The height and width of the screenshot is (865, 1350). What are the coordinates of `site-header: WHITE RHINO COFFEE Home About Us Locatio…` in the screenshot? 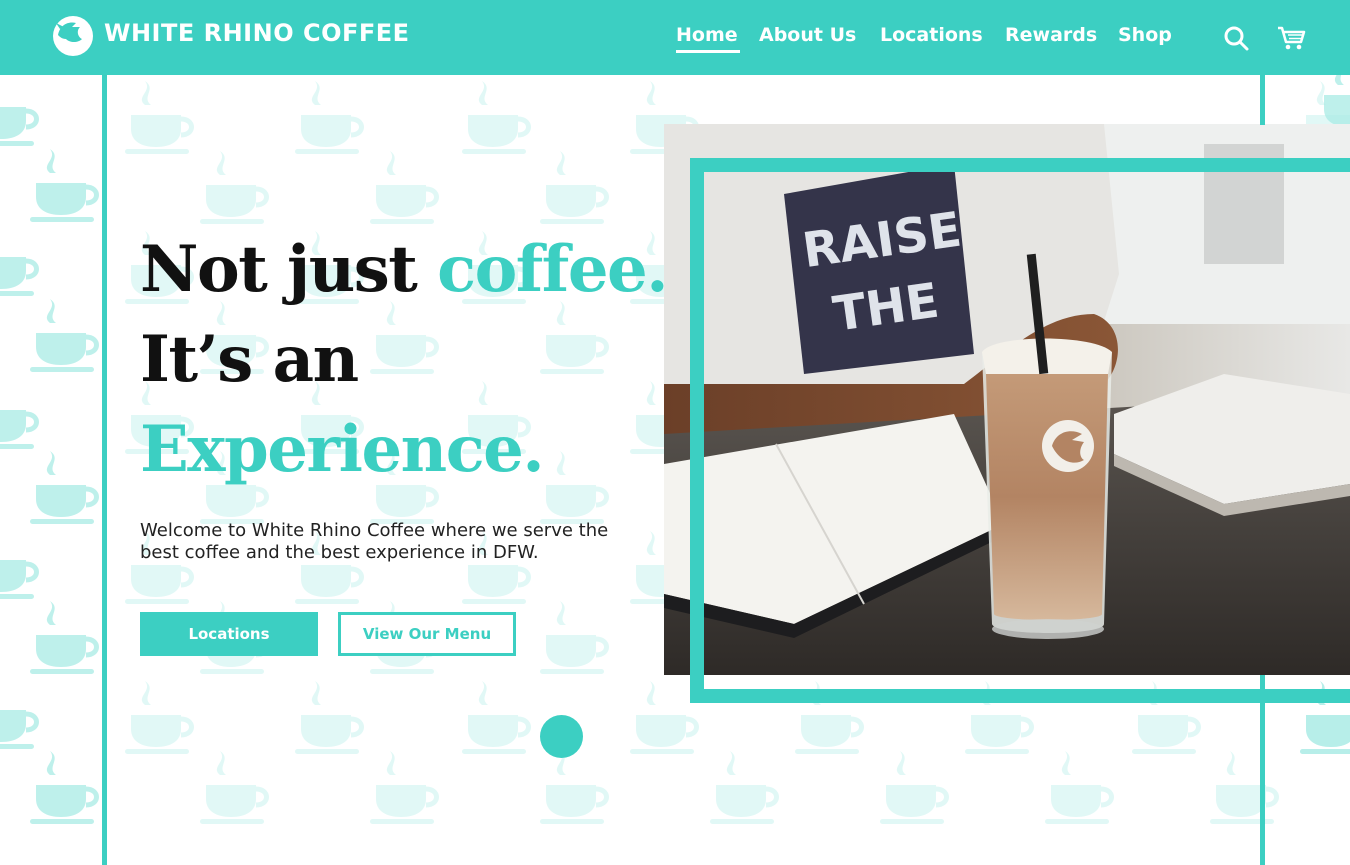 It's located at (675, 37).